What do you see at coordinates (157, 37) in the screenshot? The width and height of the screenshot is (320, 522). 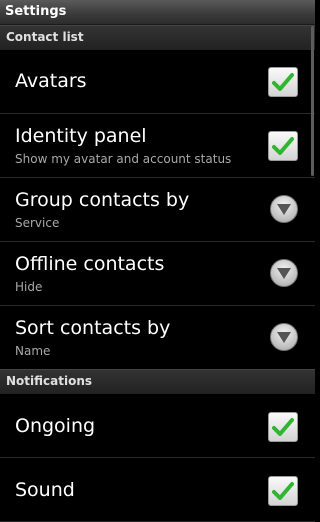 I see `section-header-contact-list: Contact list` at bounding box center [157, 37].